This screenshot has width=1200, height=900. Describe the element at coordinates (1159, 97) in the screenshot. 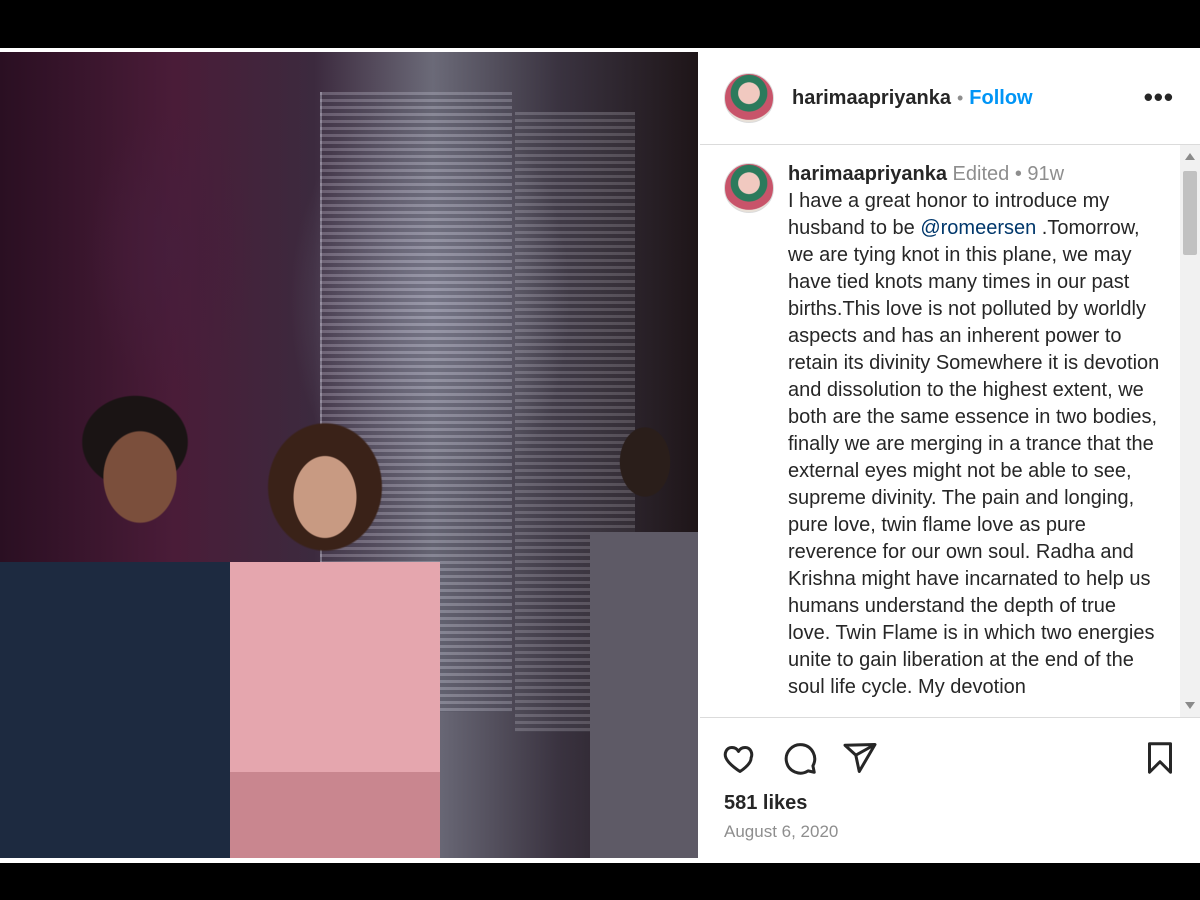

I see `more-options-icon: •••` at that location.